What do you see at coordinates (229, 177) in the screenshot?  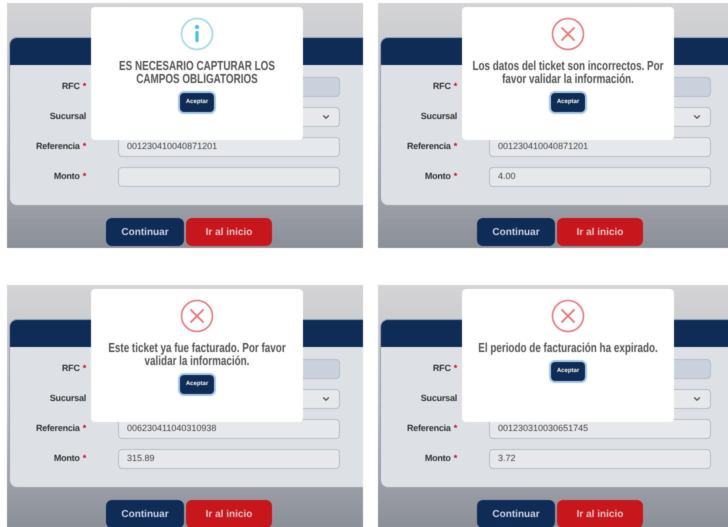 I see `input-field` at bounding box center [229, 177].